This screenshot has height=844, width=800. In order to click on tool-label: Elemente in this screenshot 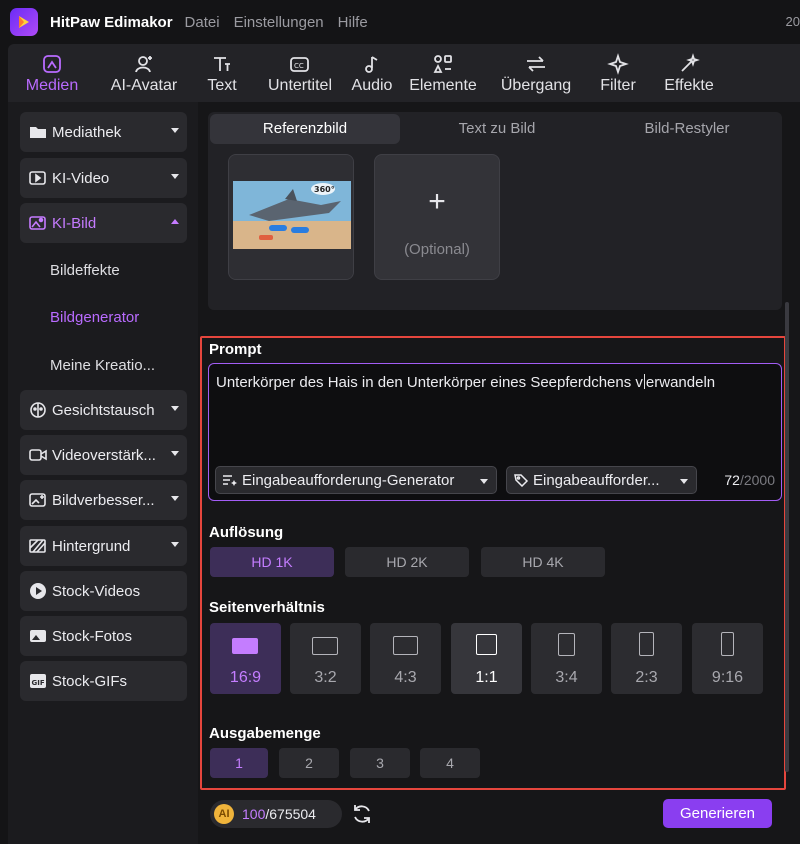, I will do `click(443, 85)`.